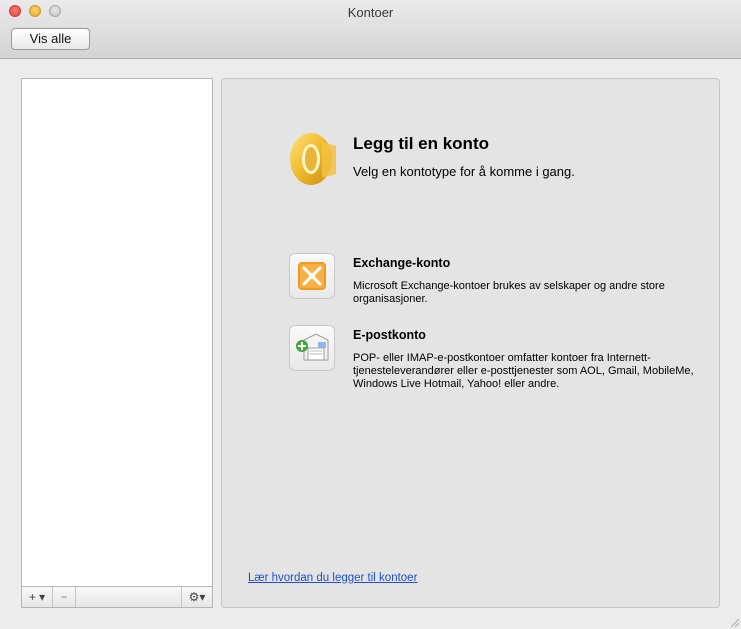 The height and width of the screenshot is (629, 741). What do you see at coordinates (37, 597) in the screenshot?
I see `add-account-button: + ▾` at bounding box center [37, 597].